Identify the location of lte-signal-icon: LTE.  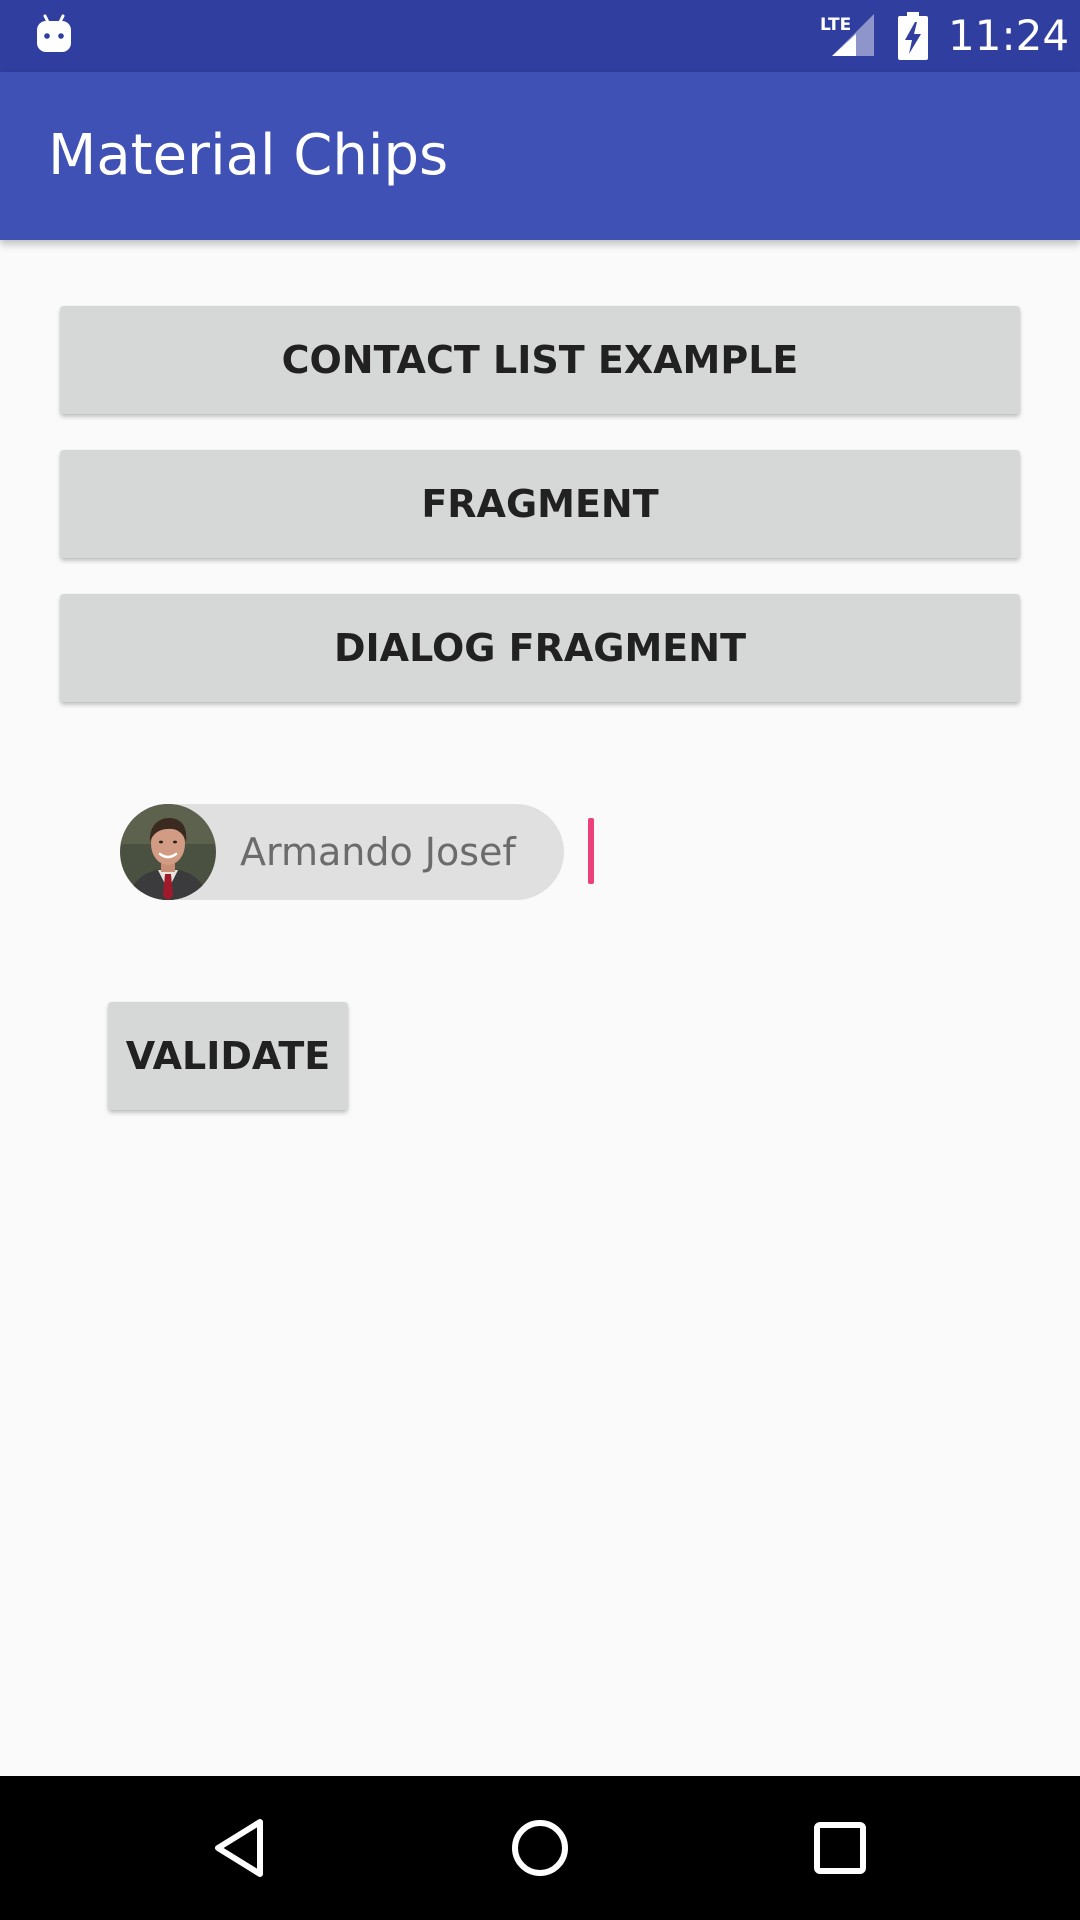
(847, 35).